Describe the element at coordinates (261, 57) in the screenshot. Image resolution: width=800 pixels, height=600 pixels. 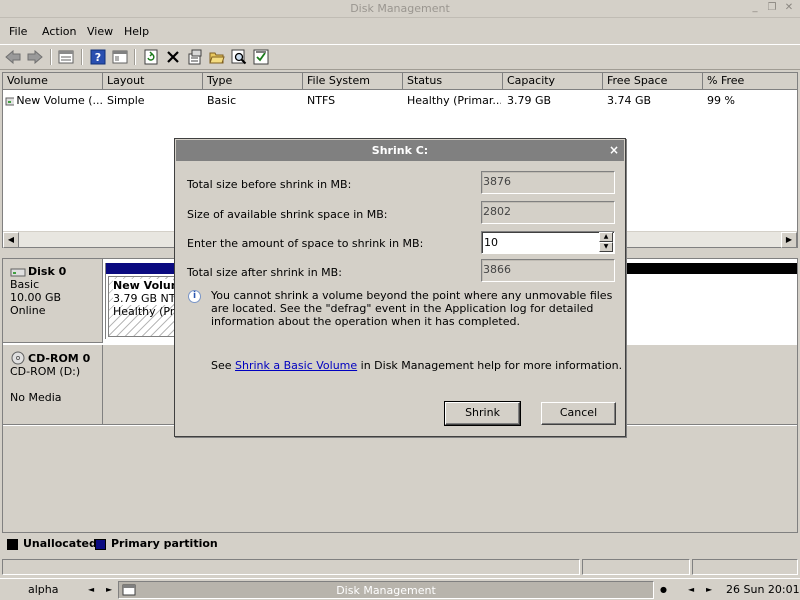
I see `check-disk-icon` at that location.